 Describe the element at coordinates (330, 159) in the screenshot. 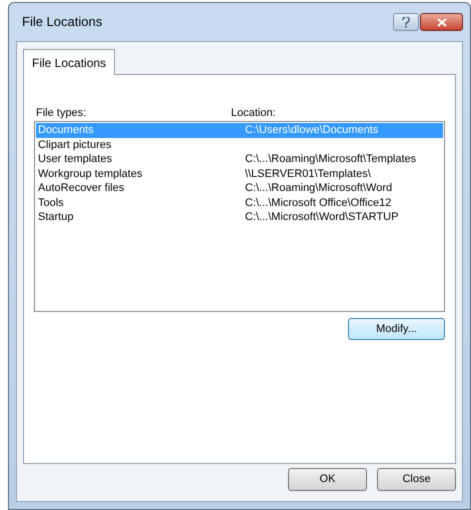

I see `location-text: C:\...\Roaming\Microsoft\Templates` at that location.